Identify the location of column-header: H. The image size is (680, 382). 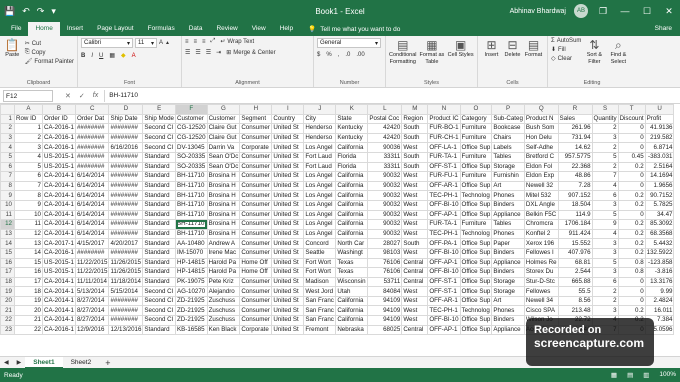
(256, 109).